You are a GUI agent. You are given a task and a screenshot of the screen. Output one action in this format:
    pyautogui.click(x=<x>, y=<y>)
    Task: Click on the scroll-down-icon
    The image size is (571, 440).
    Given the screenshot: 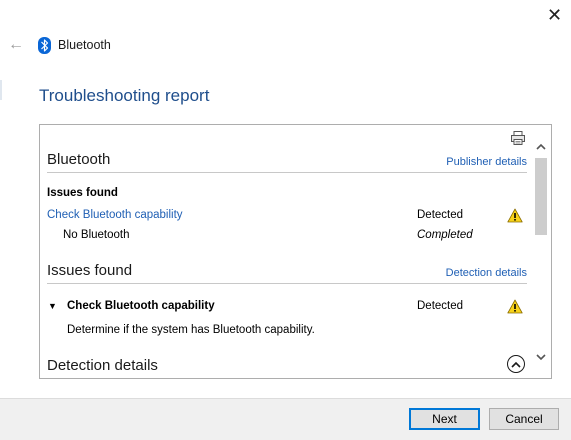 What is the action you would take?
    pyautogui.click(x=541, y=357)
    